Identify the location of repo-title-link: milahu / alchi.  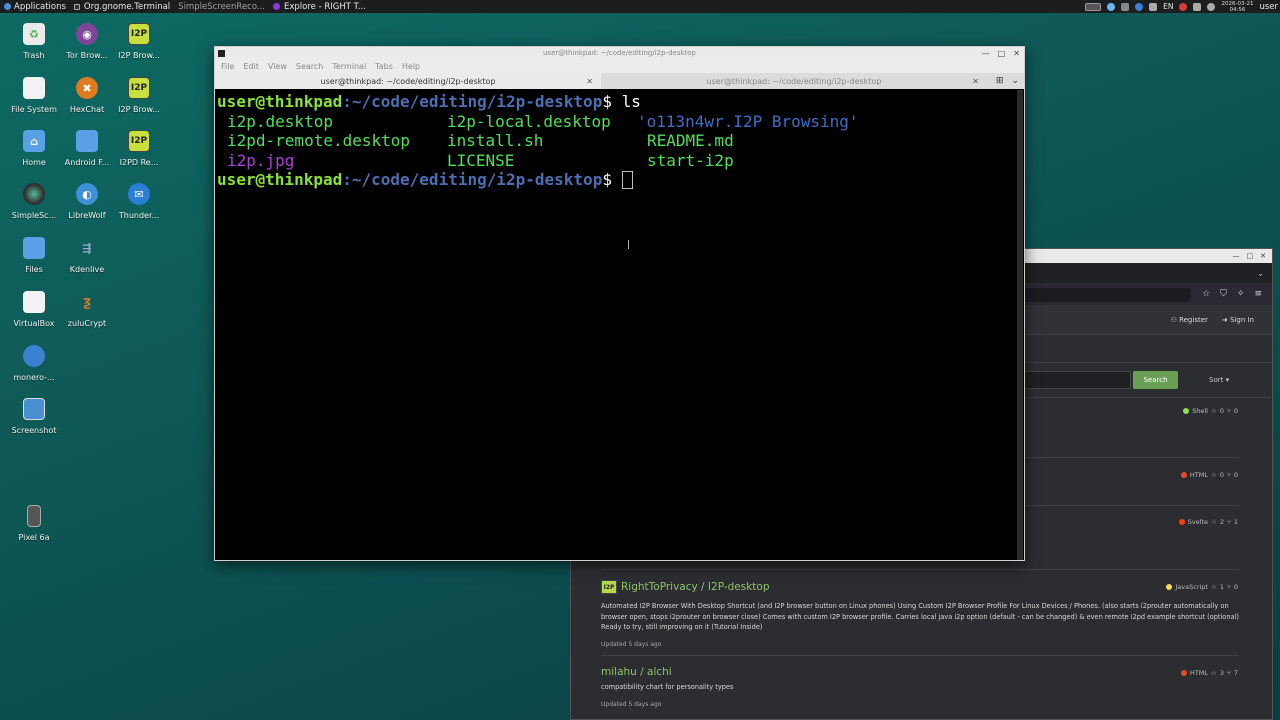
(921, 672).